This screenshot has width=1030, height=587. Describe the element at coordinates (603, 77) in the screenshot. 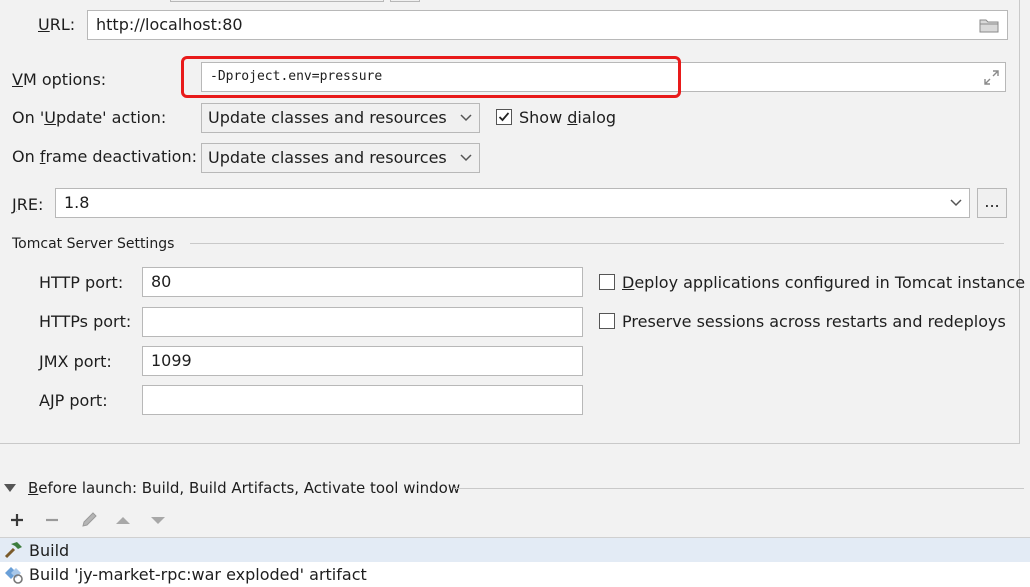

I see `vm-options-field: -Dproject.env=pressure` at that location.